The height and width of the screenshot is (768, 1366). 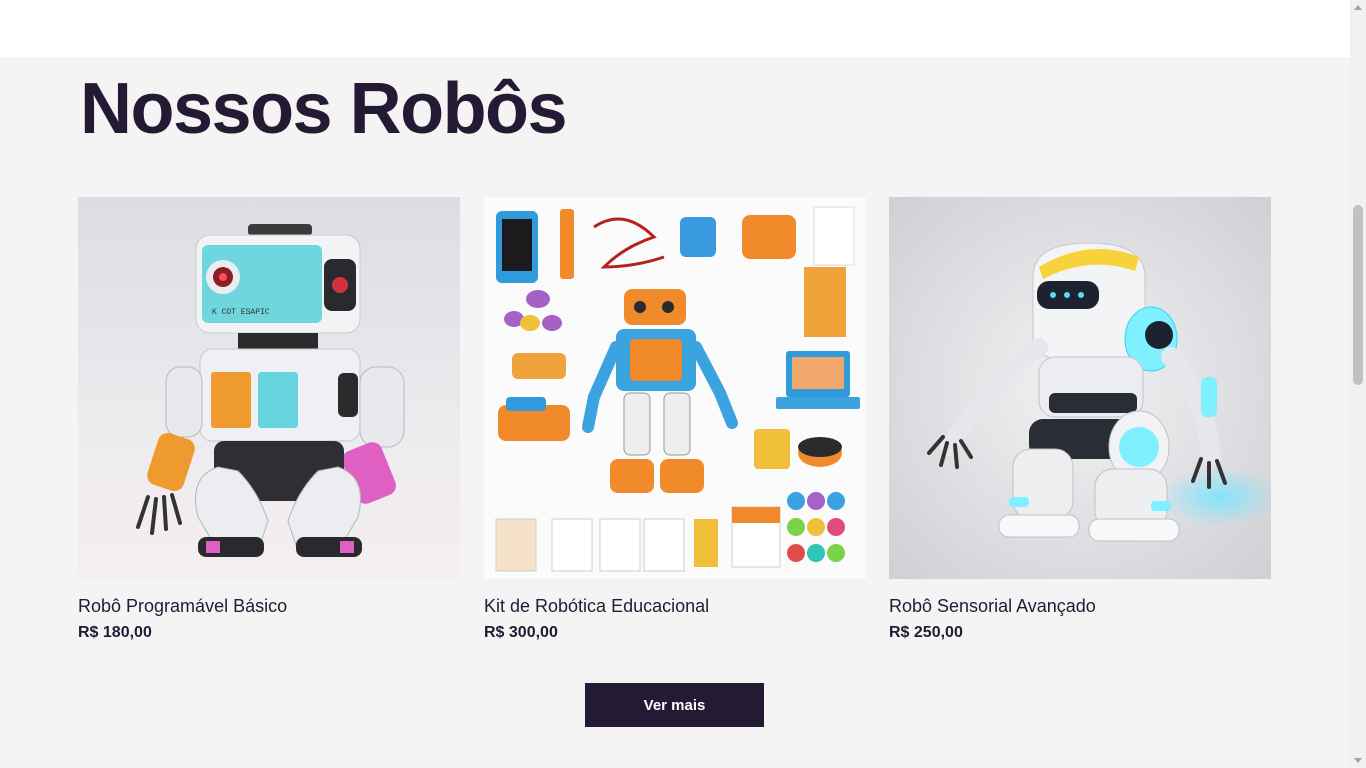 I want to click on product-price: R$ 300,00, so click(x=521, y=632).